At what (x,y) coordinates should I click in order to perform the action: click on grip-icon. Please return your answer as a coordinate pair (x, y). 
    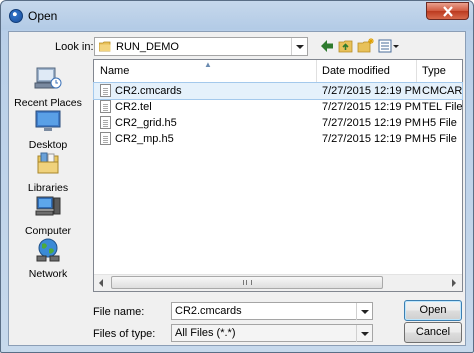
    Looking at the image, I should click on (247, 282).